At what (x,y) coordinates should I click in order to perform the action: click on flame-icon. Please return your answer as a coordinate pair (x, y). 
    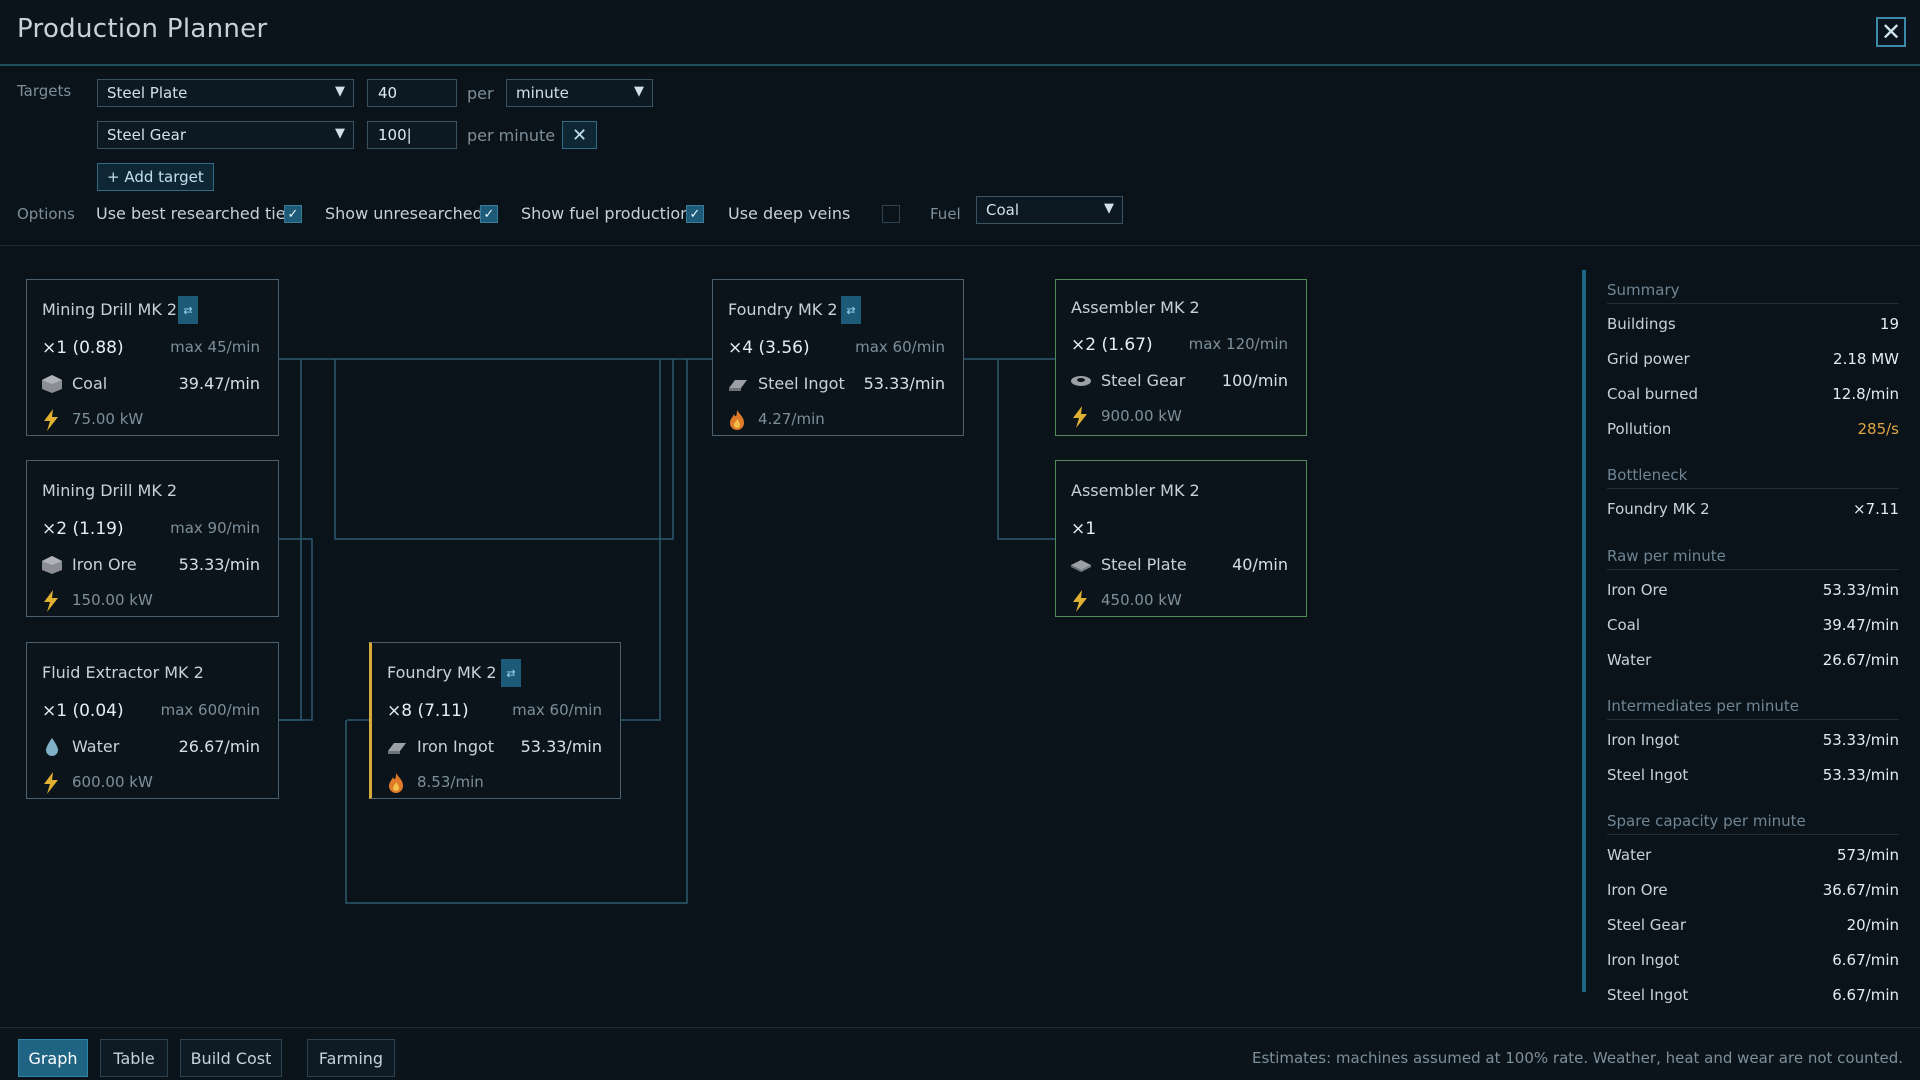
    Looking at the image, I should click on (737, 420).